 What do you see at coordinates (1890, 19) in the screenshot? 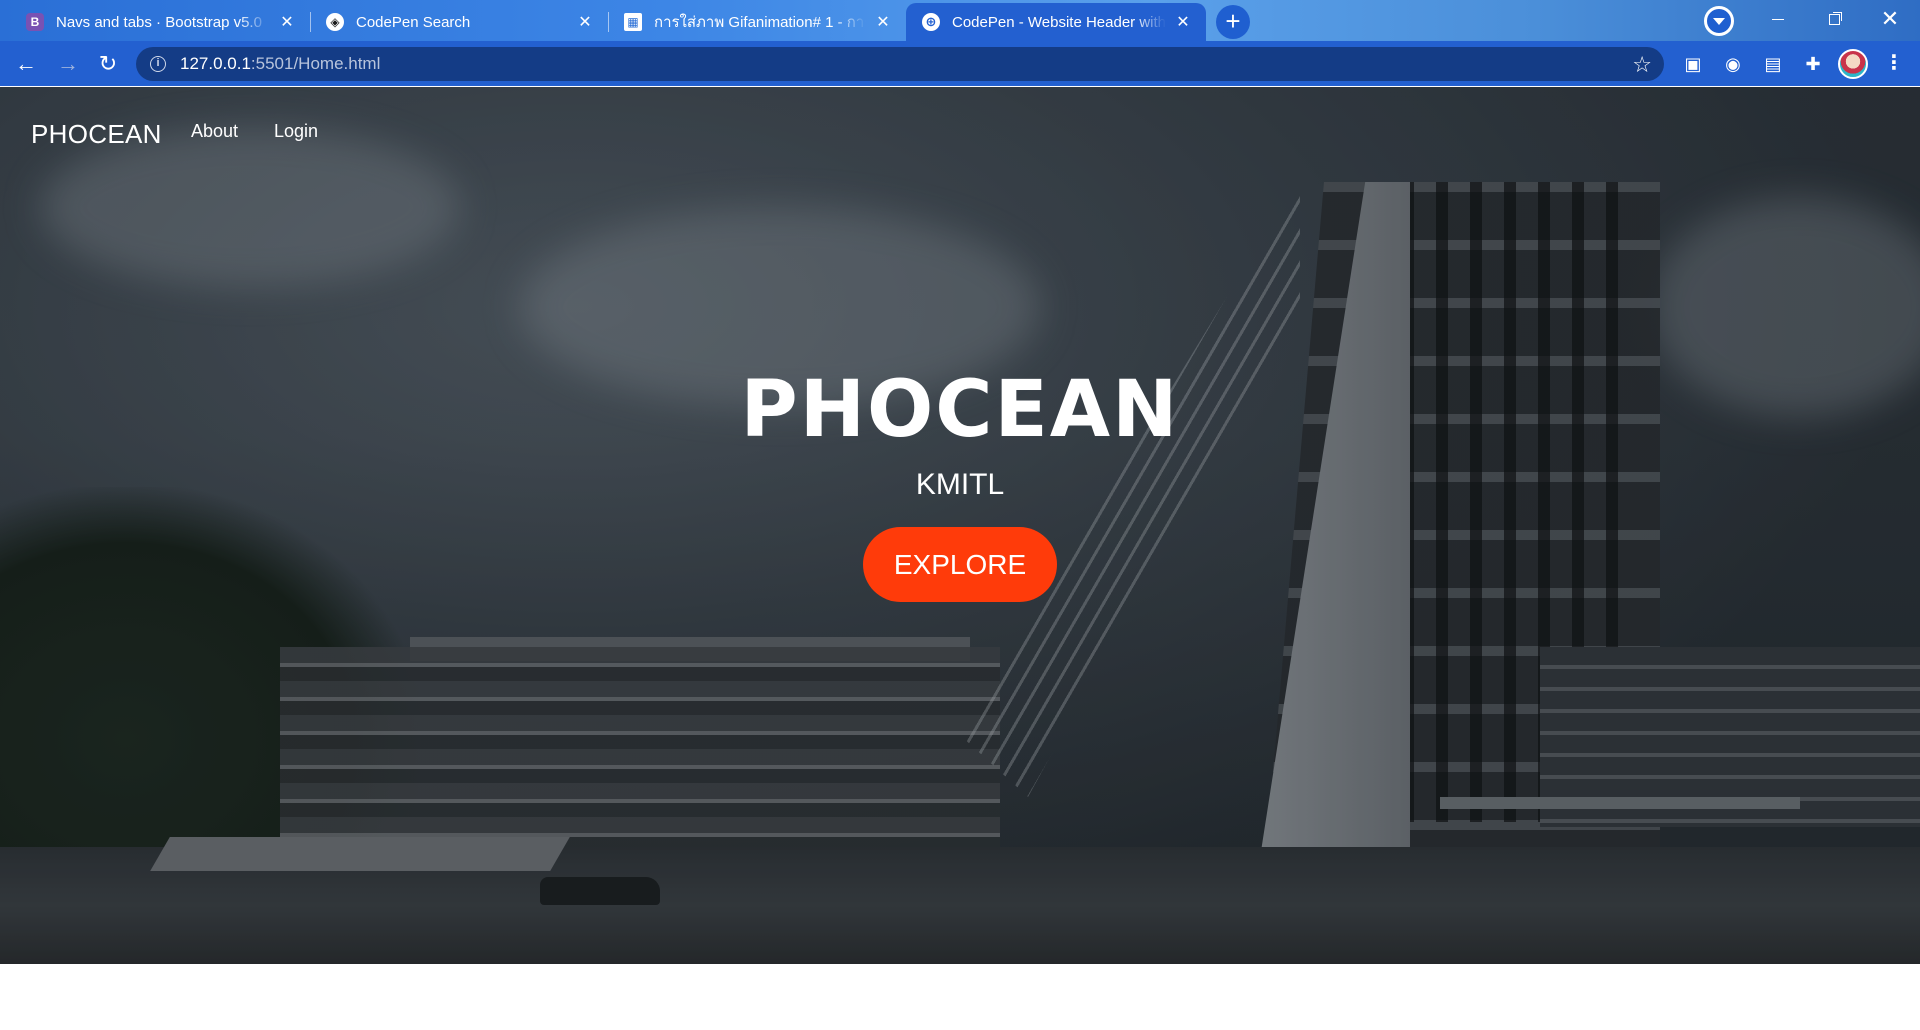
I see `close-window-button: ✕` at bounding box center [1890, 19].